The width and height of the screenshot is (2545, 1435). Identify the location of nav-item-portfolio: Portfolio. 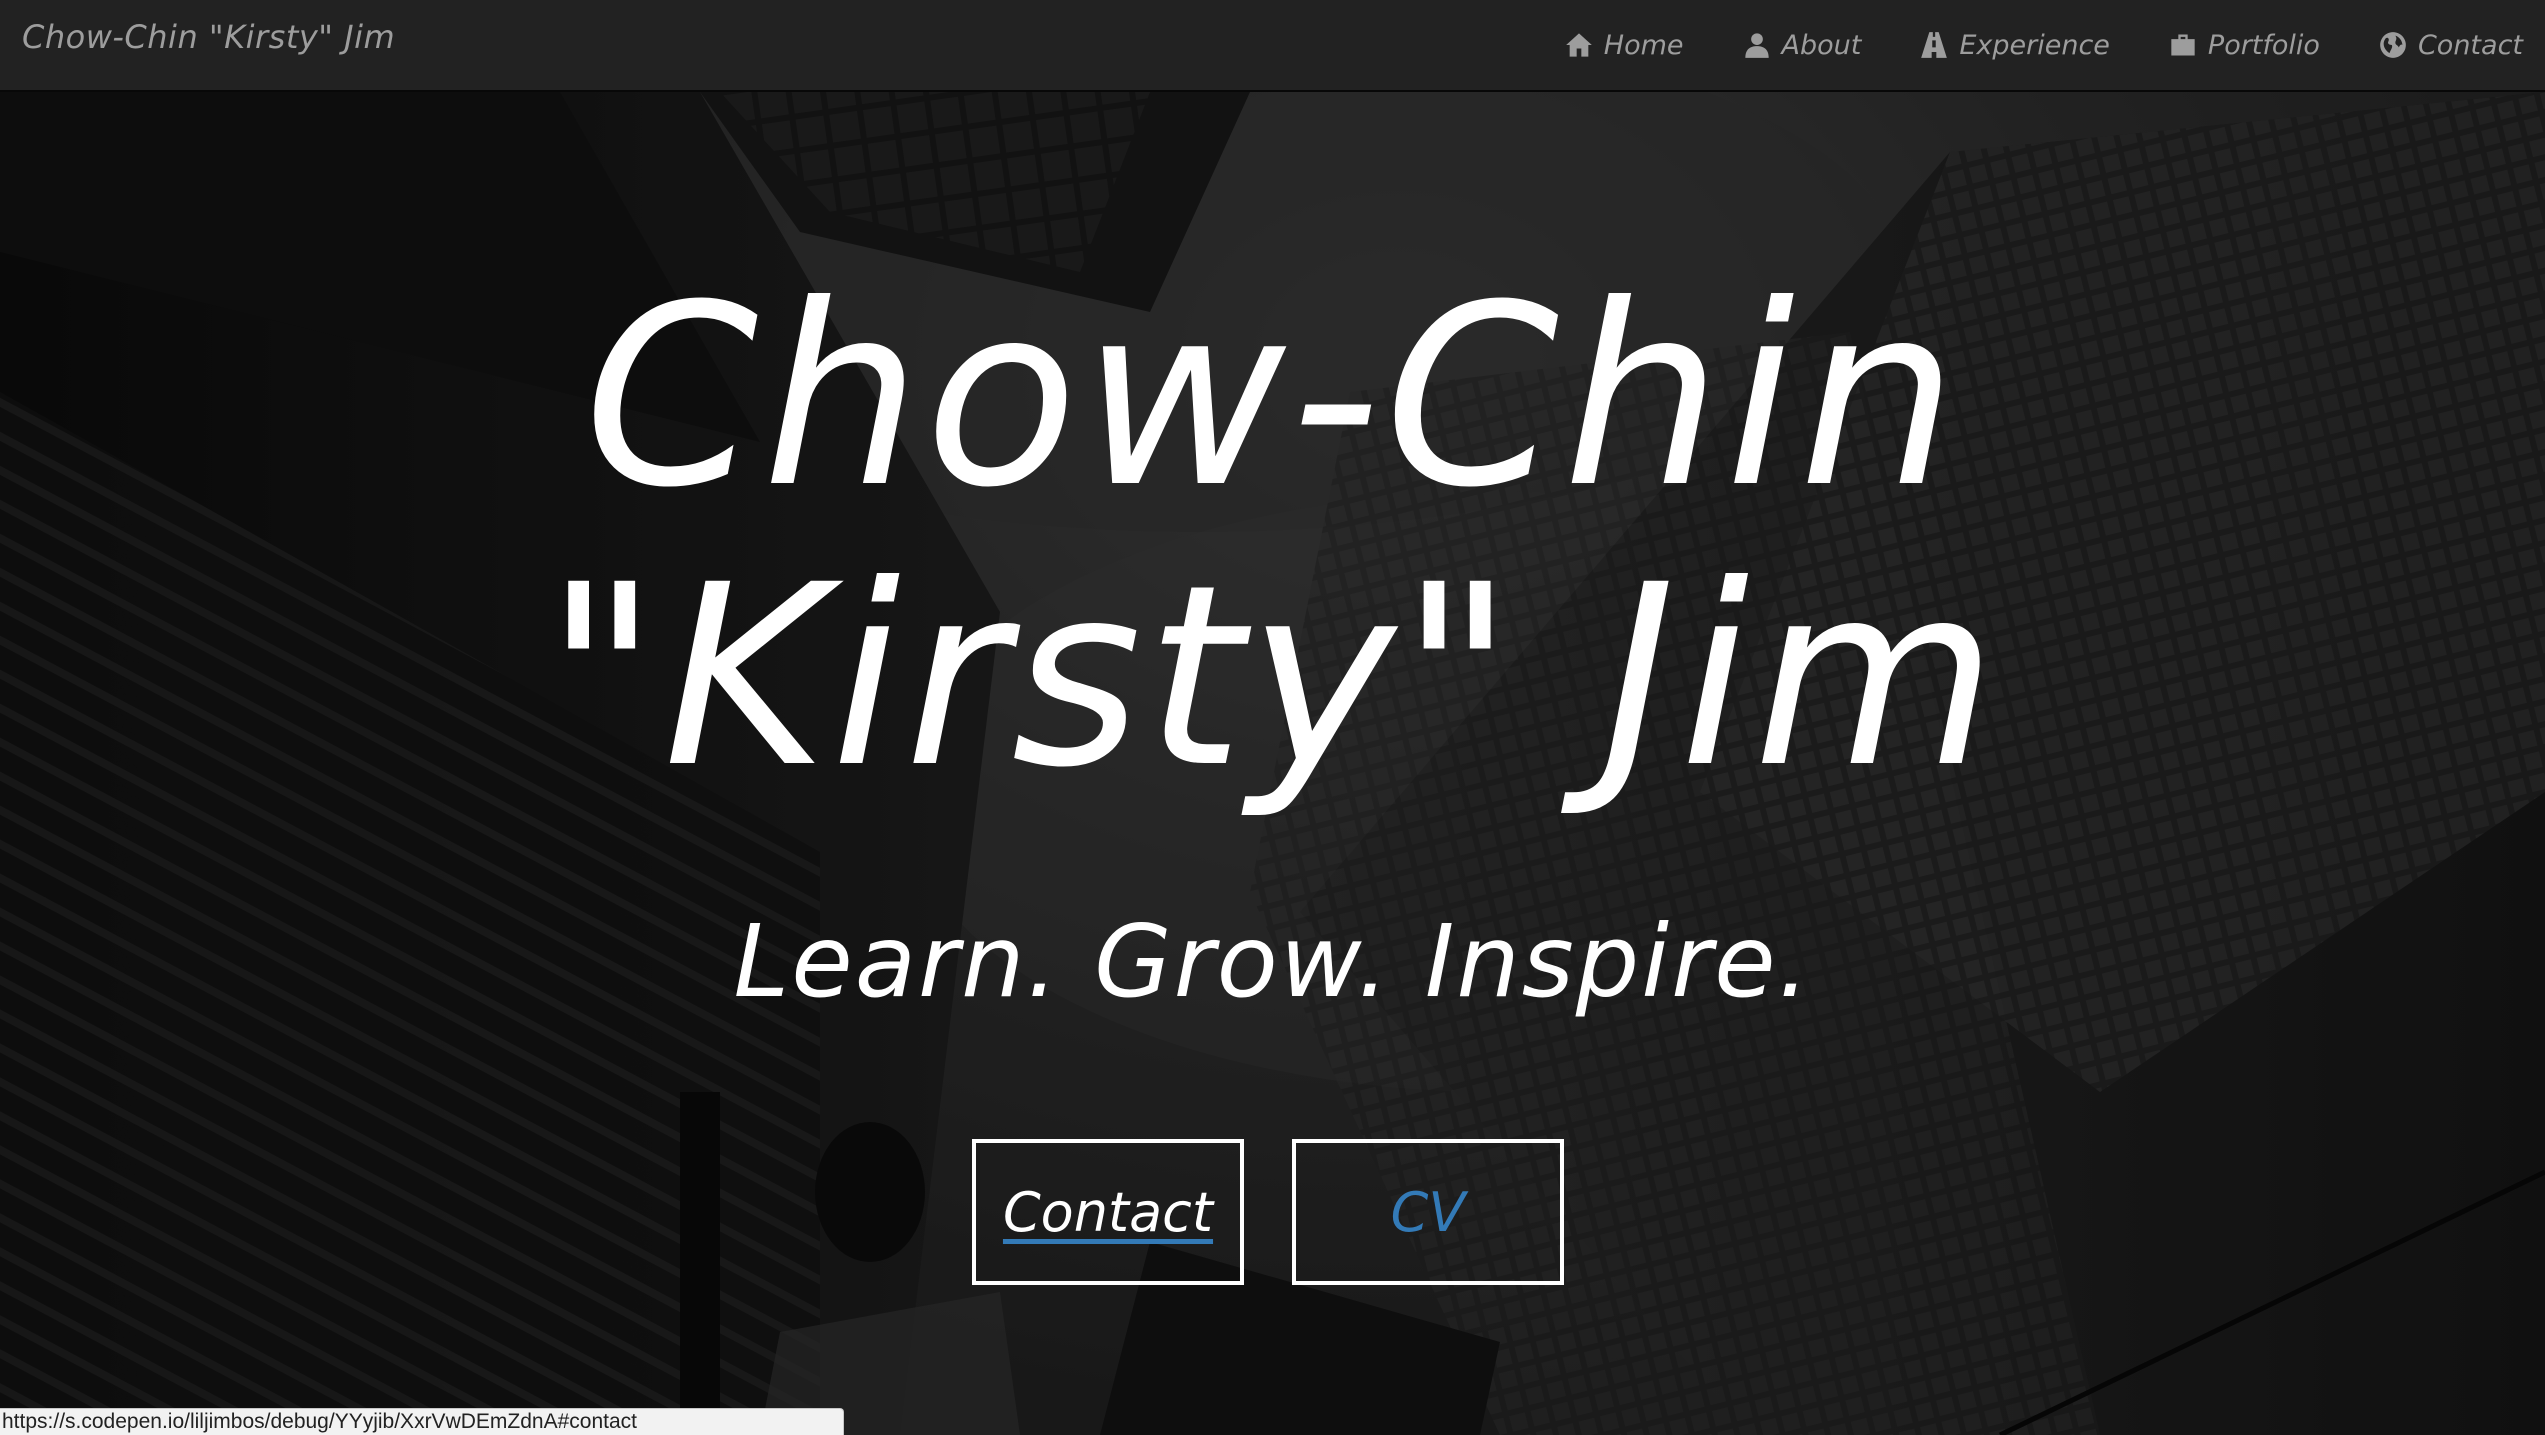
(2244, 45).